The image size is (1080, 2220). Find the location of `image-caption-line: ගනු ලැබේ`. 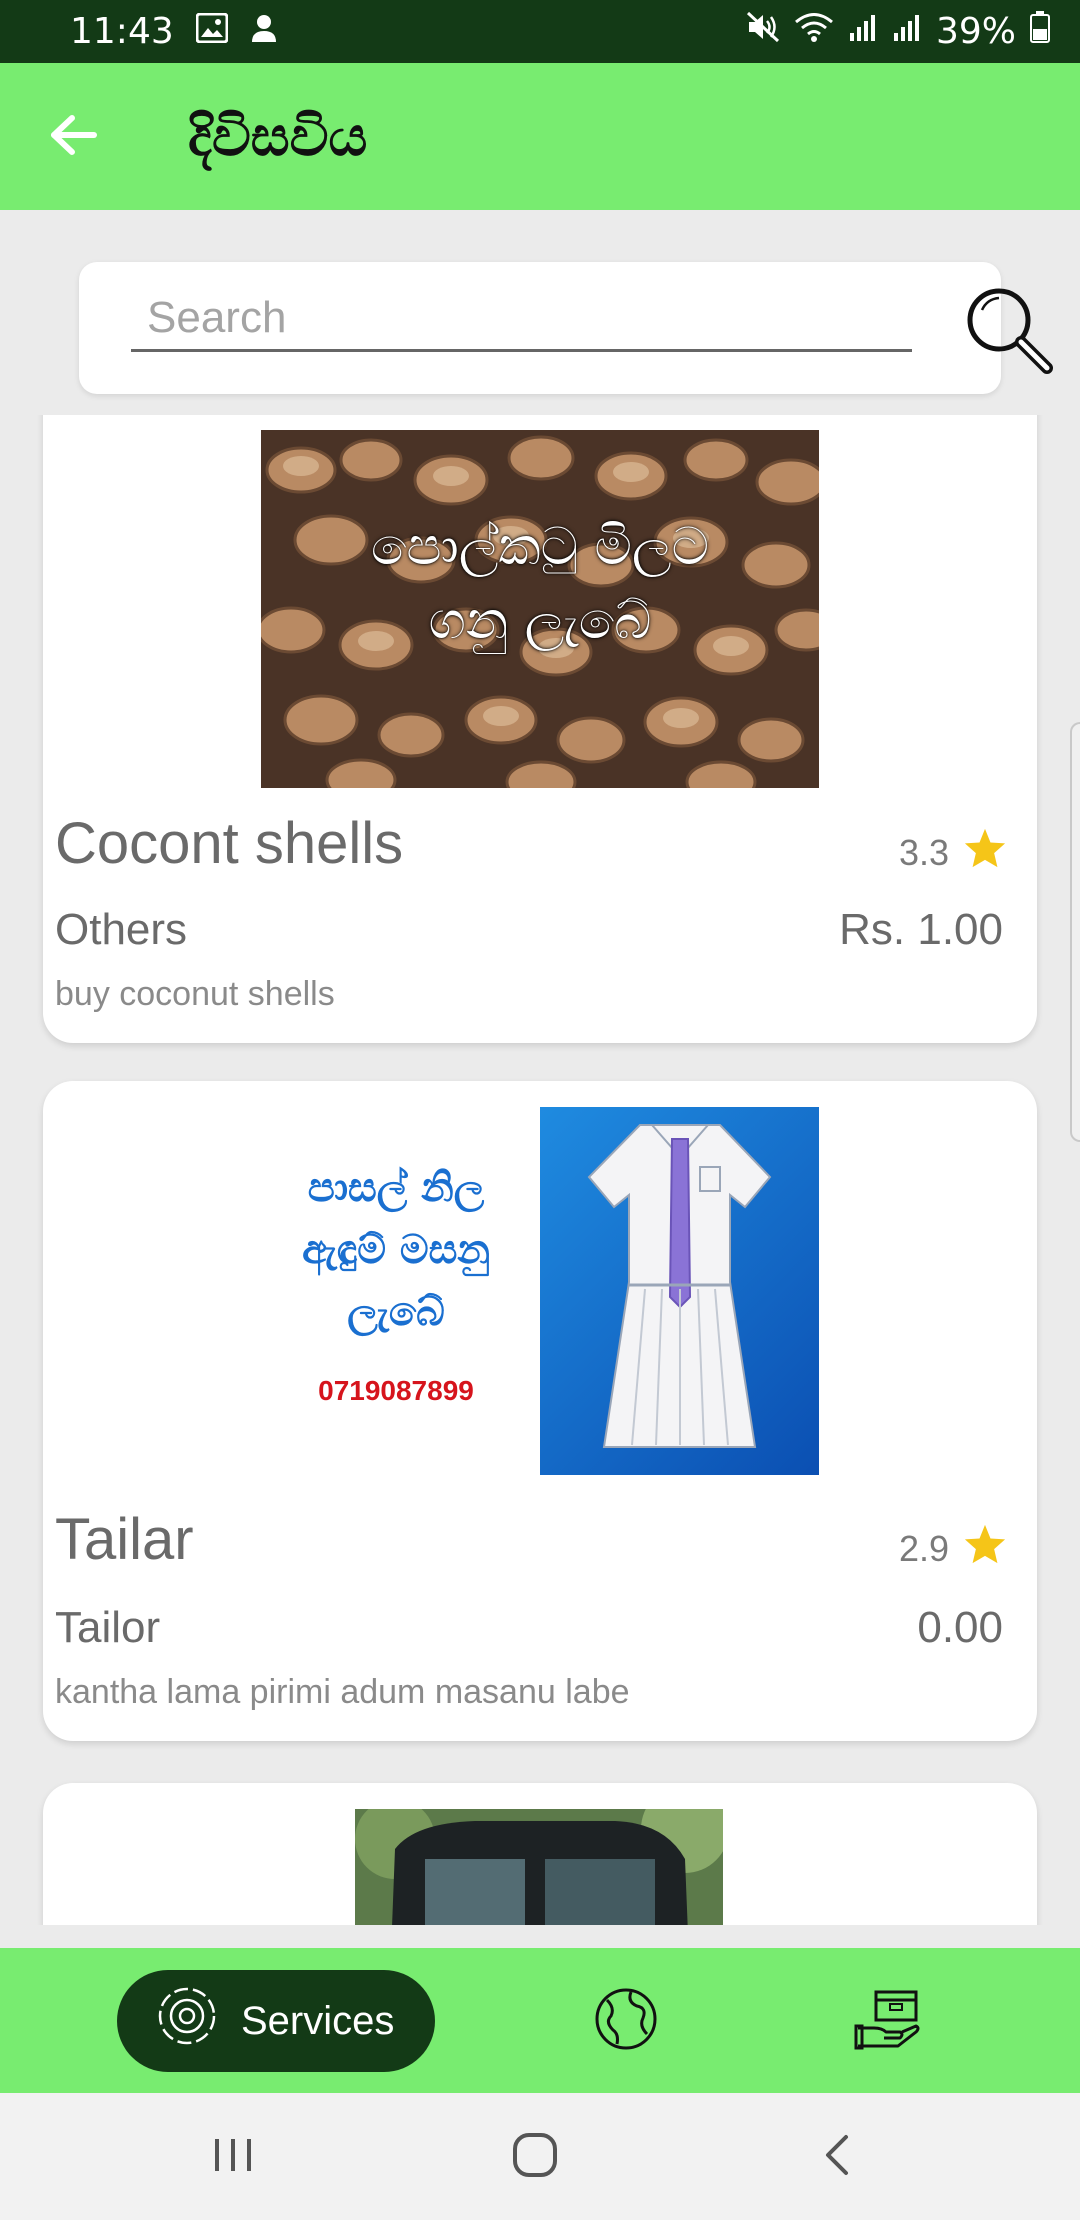

image-caption-line: ගනු ලැබේ is located at coordinates (540, 621).